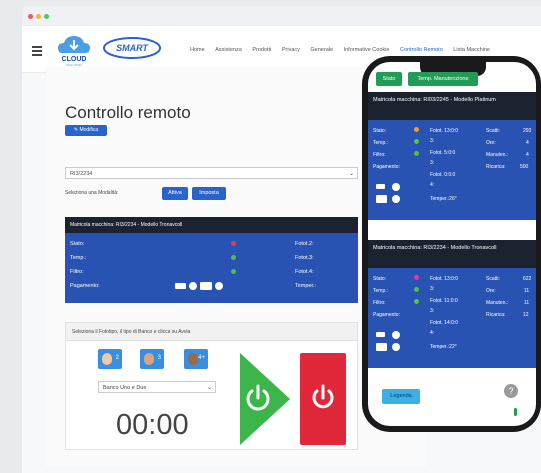  What do you see at coordinates (46, 16) in the screenshot?
I see `maximize-dot-icon` at bounding box center [46, 16].